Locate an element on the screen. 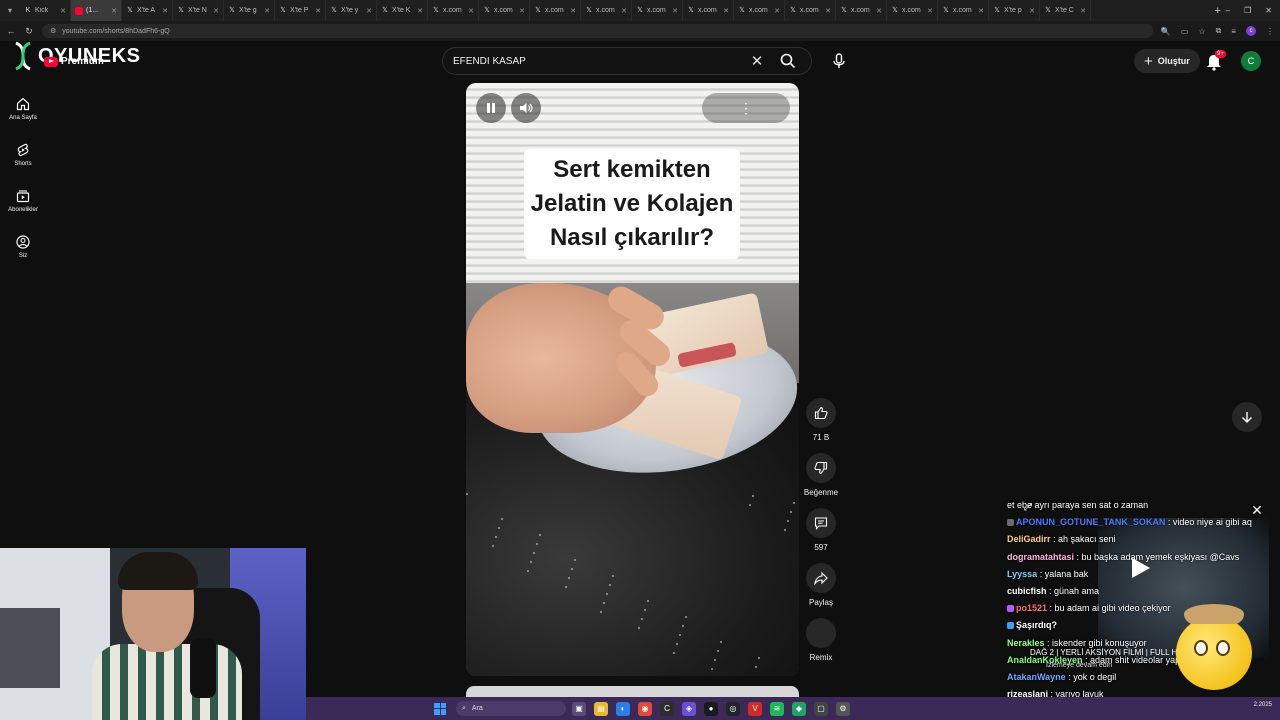 This screenshot has height=720, width=1280. restore-icon: ❐ is located at coordinates (1247, 10).